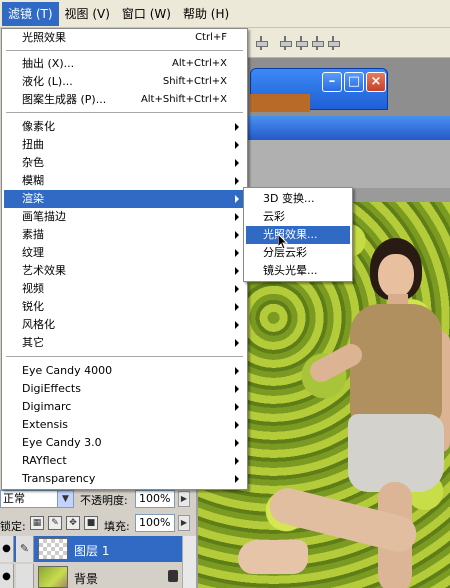 This screenshot has width=450, height=588. What do you see at coordinates (261, 43) in the screenshot?
I see `align-icon` at bounding box center [261, 43].